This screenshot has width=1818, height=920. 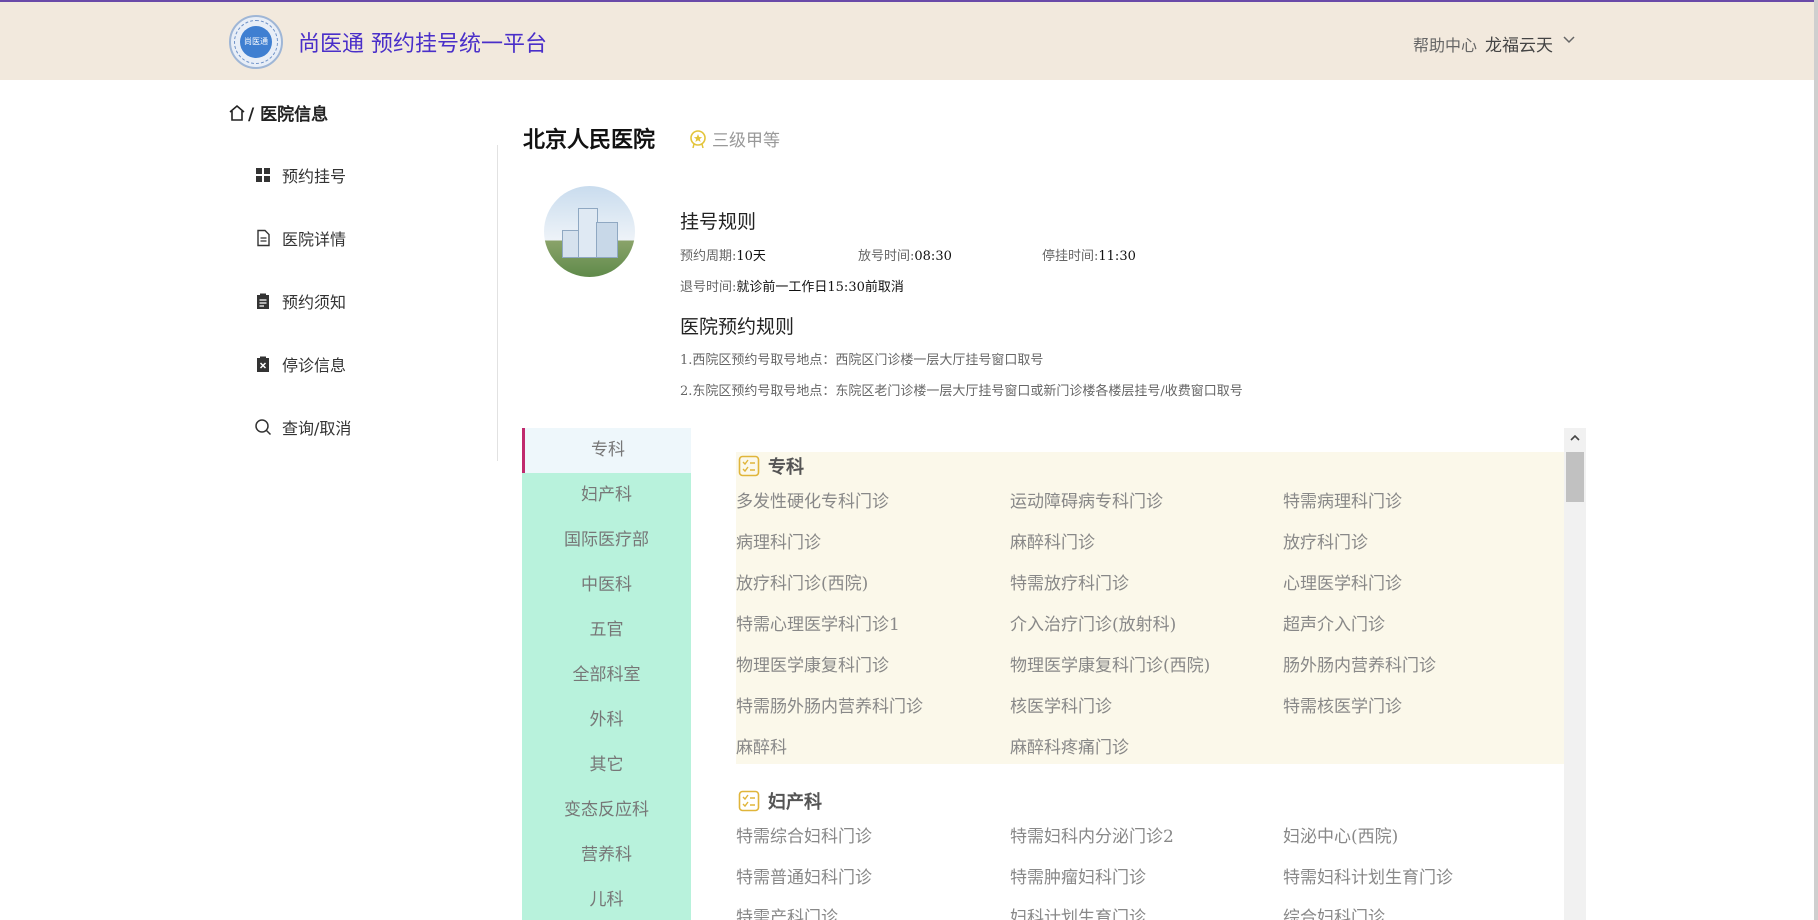 What do you see at coordinates (778, 540) in the screenshot?
I see `dept-item: 病理科门诊` at bounding box center [778, 540].